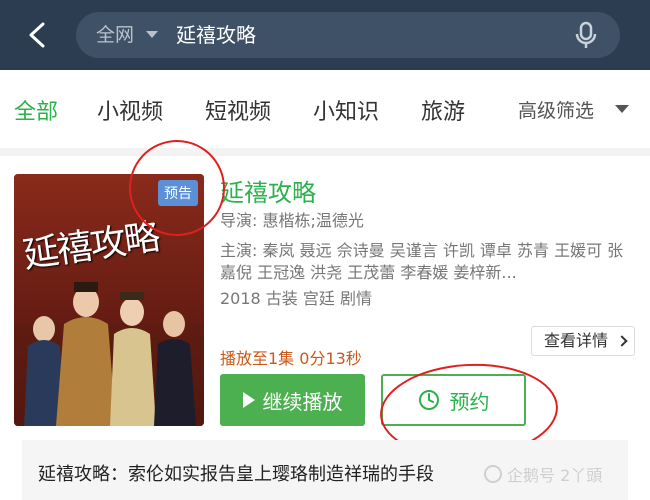 The height and width of the screenshot is (500, 650). I want to click on search-box: 全网 延禧攻略, so click(348, 35).